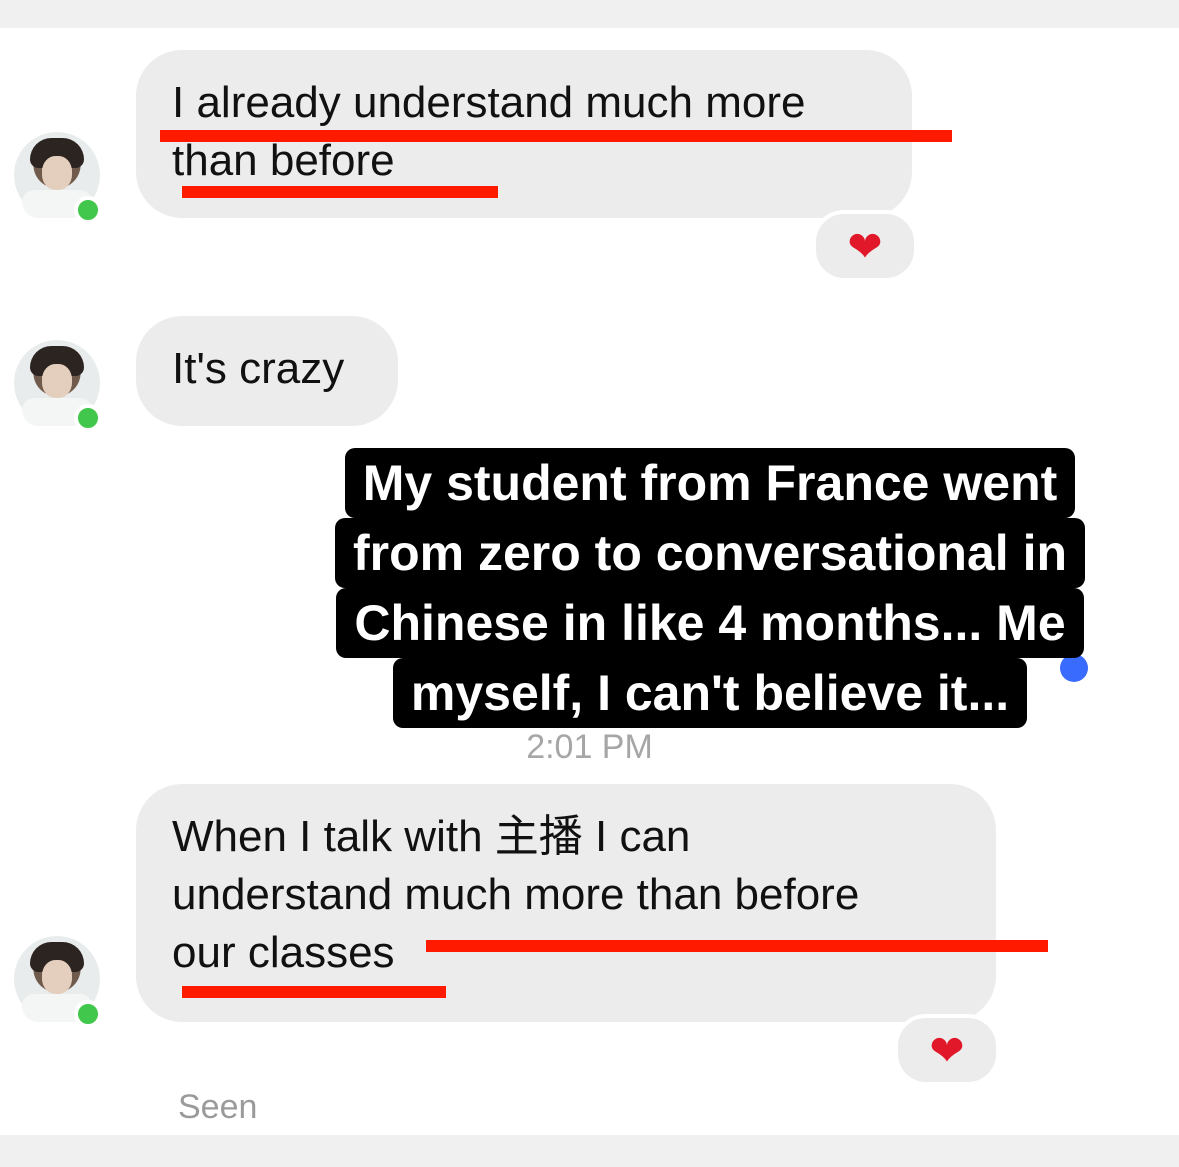 The height and width of the screenshot is (1167, 1179). I want to click on caption-line: Chinese in like 4 months... Me, so click(710, 623).